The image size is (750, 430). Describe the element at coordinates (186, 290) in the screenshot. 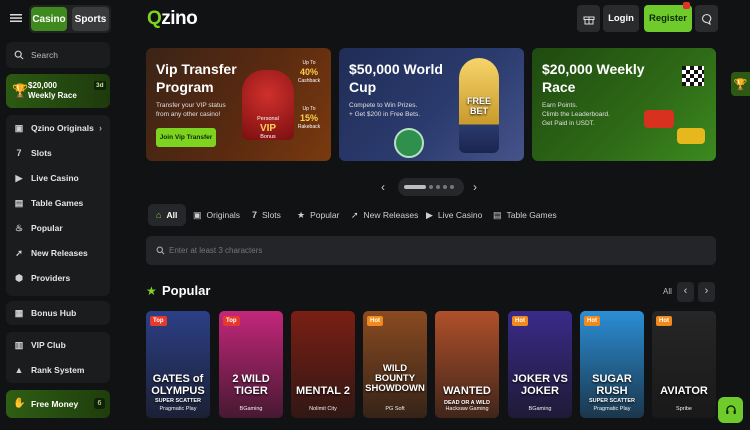

I see `section-title: Popular` at that location.